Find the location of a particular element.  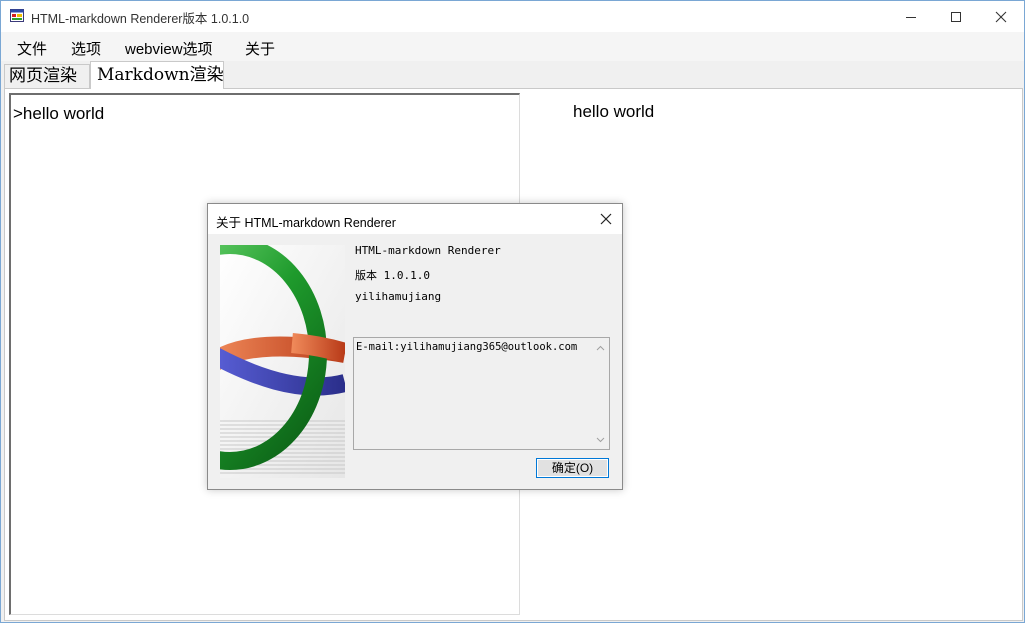

scroll-up-button is located at coordinates (600, 348).